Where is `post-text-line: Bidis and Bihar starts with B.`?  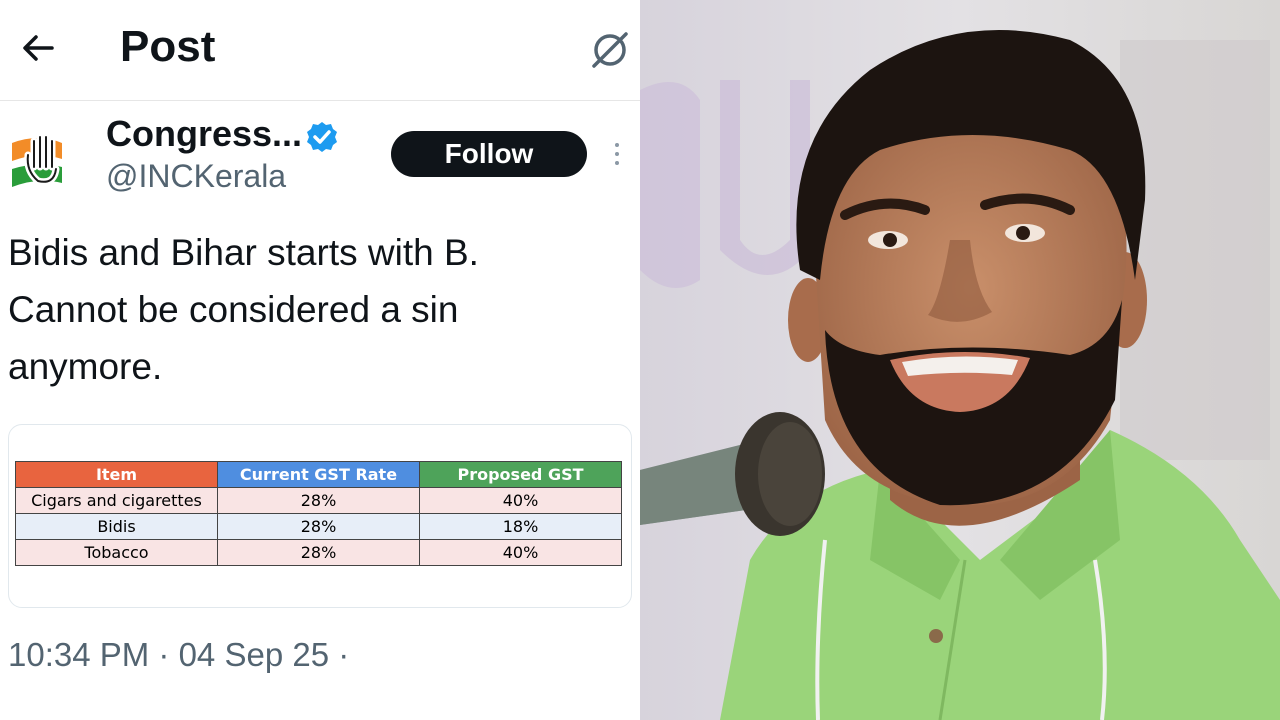 post-text-line: Bidis and Bihar starts with B. is located at coordinates (243, 252).